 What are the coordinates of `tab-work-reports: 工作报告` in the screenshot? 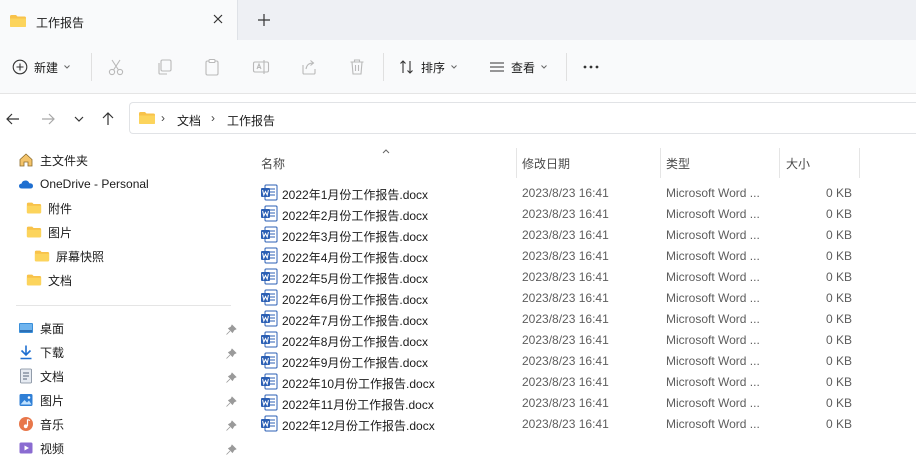 It's located at (119, 20).